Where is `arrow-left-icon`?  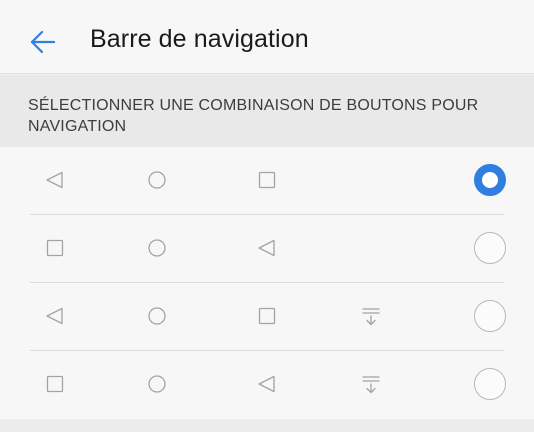
arrow-left-icon is located at coordinates (43, 42).